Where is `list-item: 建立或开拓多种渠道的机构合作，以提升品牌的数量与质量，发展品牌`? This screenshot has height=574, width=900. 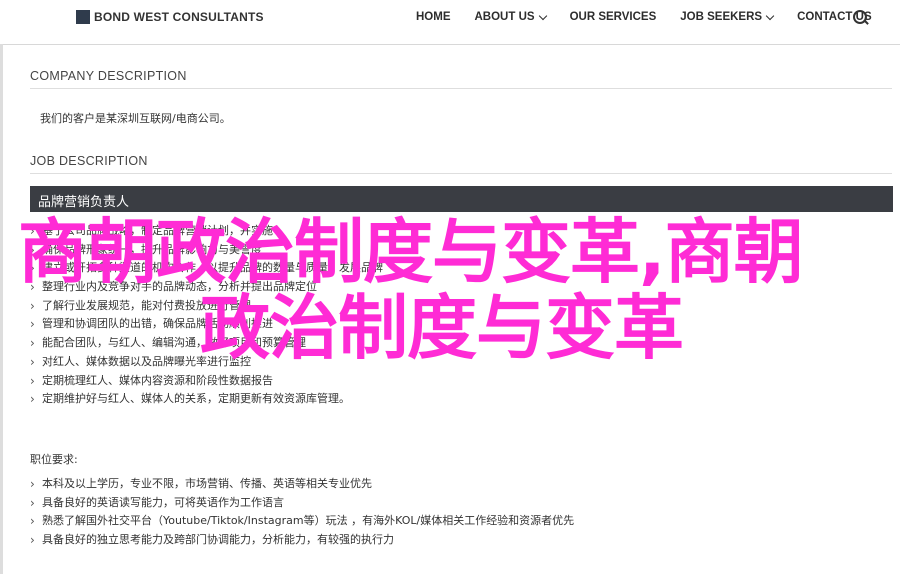
list-item: 建立或开拓多种渠道的机构合作，以提升品牌的数量与质量，发展品牌 is located at coordinates (206, 268).